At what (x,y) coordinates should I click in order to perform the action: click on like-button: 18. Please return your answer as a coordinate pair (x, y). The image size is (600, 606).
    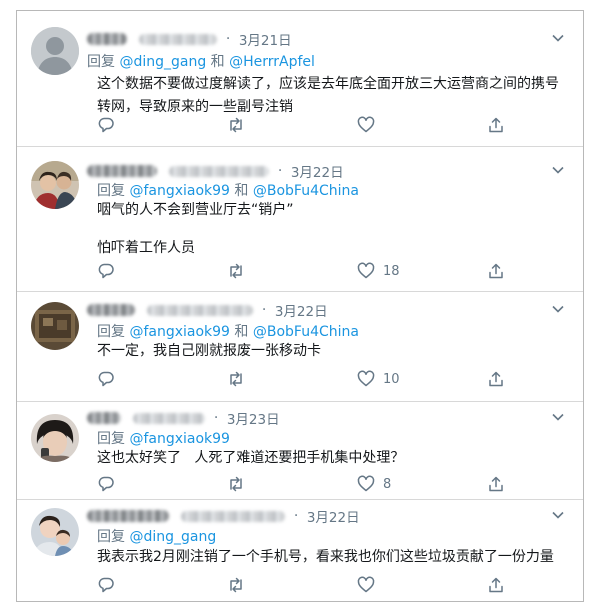
    Looking at the image, I should click on (378, 271).